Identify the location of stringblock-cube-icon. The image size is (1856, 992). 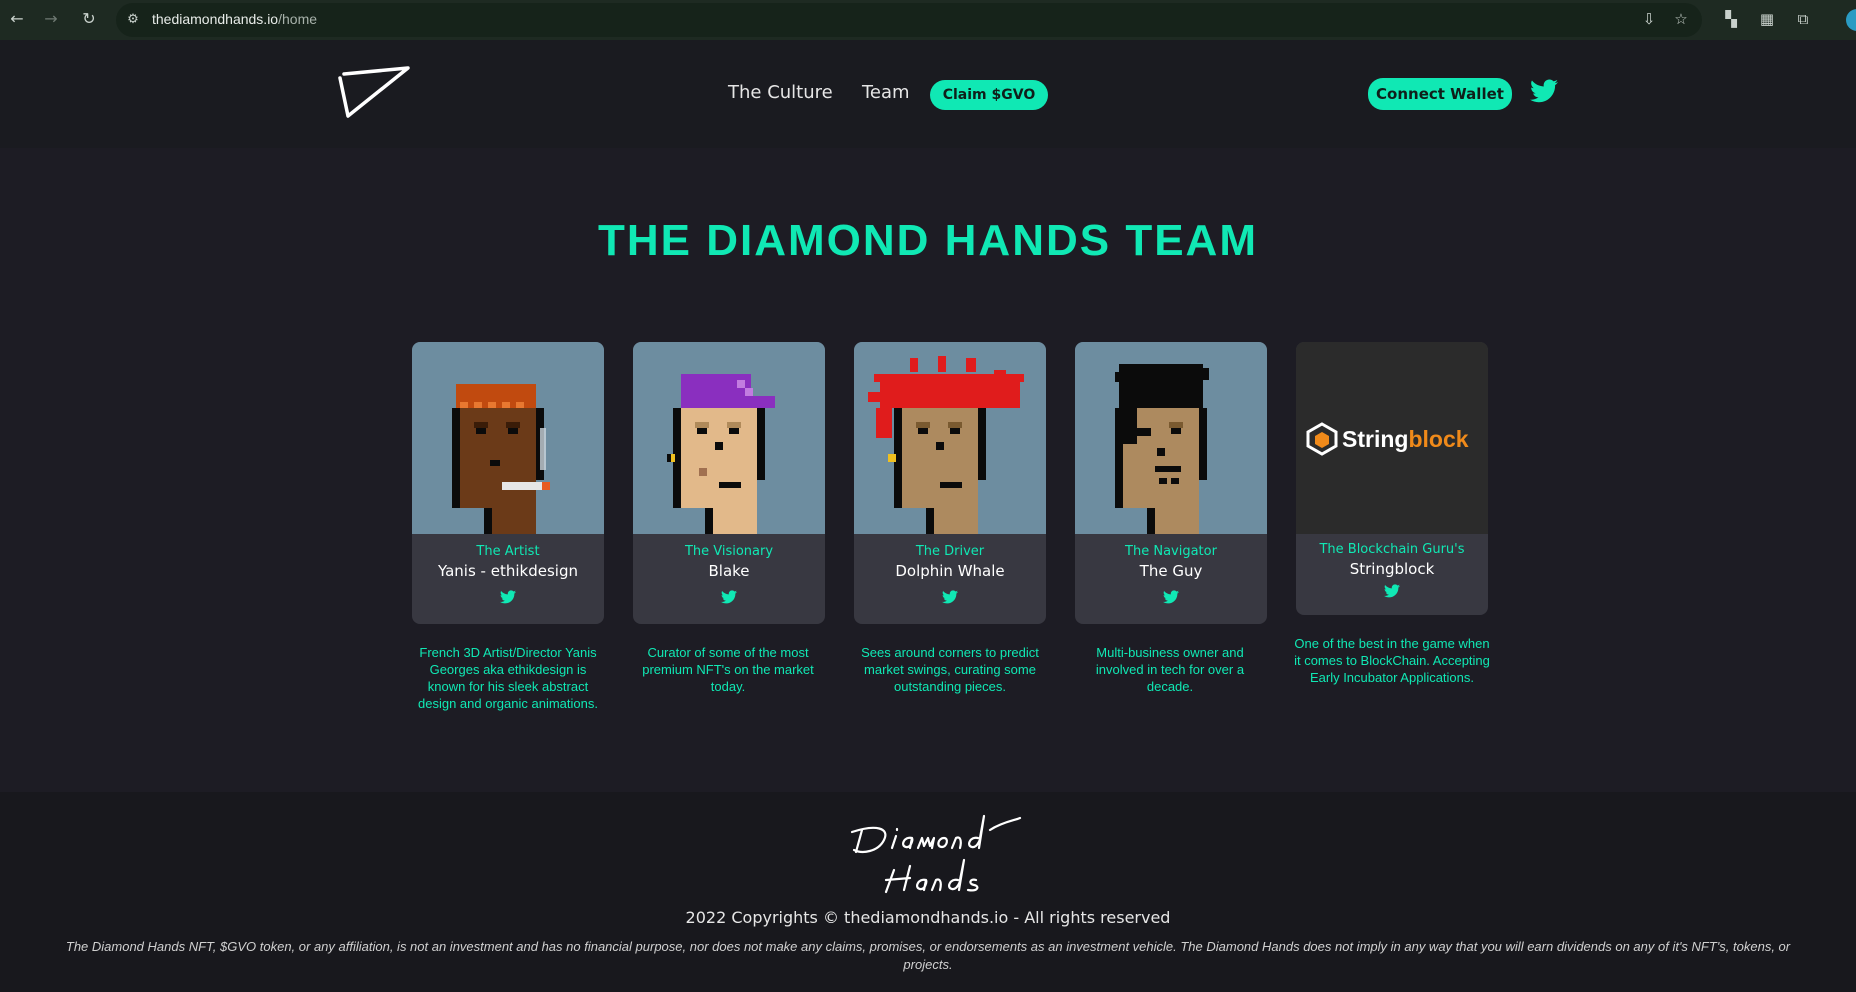
(1322, 439).